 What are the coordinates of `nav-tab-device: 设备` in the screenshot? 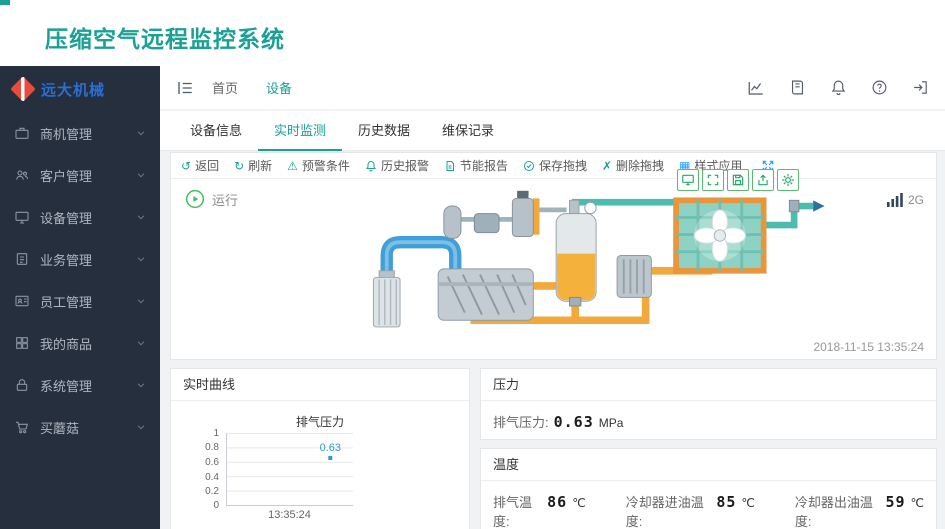 It's located at (279, 87).